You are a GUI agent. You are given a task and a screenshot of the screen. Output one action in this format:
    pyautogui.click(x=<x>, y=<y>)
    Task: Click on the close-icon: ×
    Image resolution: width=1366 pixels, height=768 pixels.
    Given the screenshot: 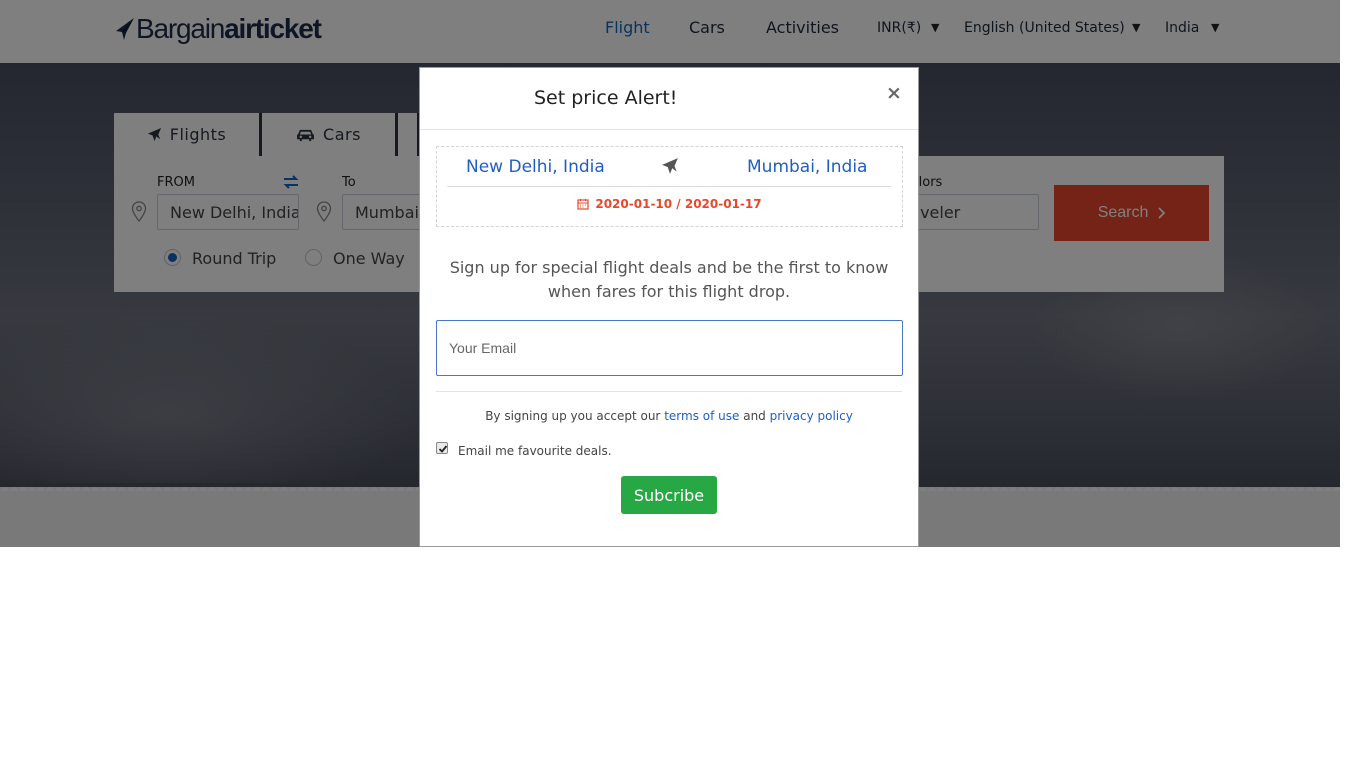 What is the action you would take?
    pyautogui.click(x=894, y=93)
    